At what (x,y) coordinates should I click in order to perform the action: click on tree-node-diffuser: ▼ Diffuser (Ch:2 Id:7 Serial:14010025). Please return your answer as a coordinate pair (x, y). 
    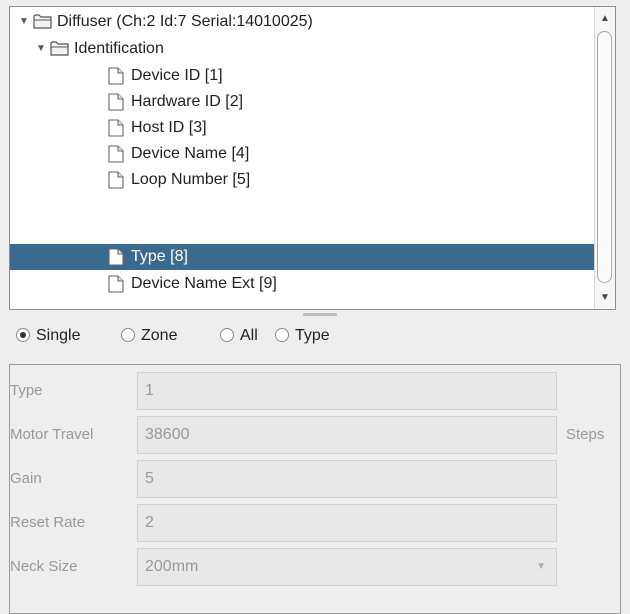
    Looking at the image, I should click on (302, 22).